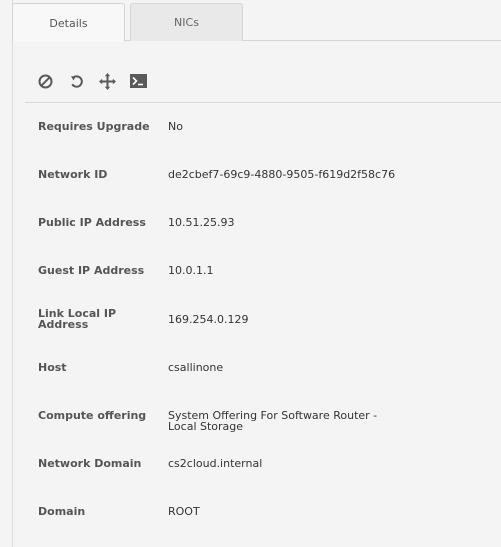 This screenshot has width=501, height=547. What do you see at coordinates (73, 174) in the screenshot?
I see `detail-label: Network ID` at bounding box center [73, 174].